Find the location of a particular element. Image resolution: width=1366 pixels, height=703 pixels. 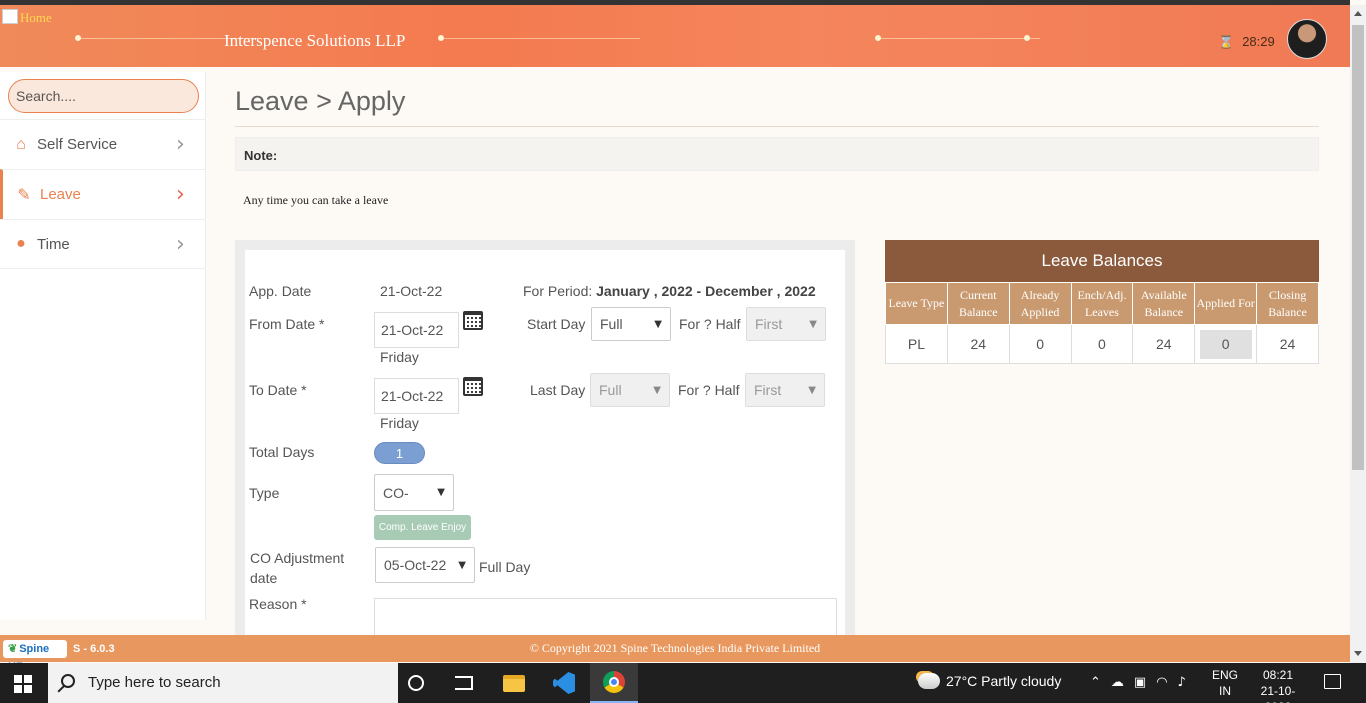

type-description-badge: Comp. Leave Enjoy is located at coordinates (422, 527).